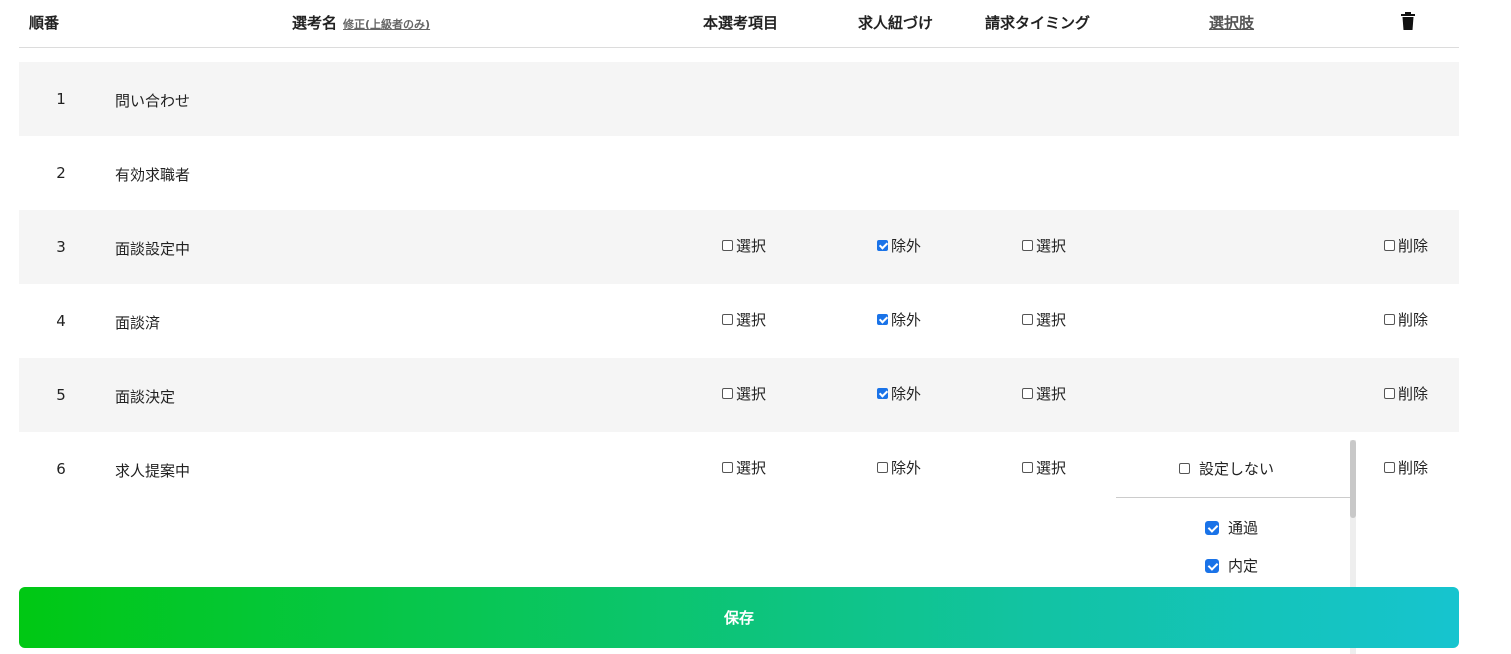 The height and width of the screenshot is (654, 1511). I want to click on save-button: 保存, so click(739, 617).